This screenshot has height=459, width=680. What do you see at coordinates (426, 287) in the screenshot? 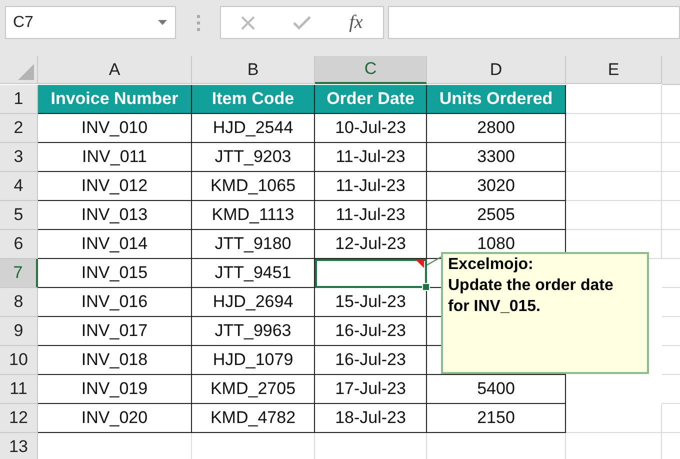
I see `fill-handle` at bounding box center [426, 287].